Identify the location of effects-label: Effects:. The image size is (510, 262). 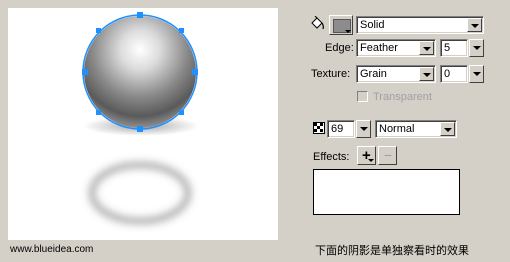
(331, 157).